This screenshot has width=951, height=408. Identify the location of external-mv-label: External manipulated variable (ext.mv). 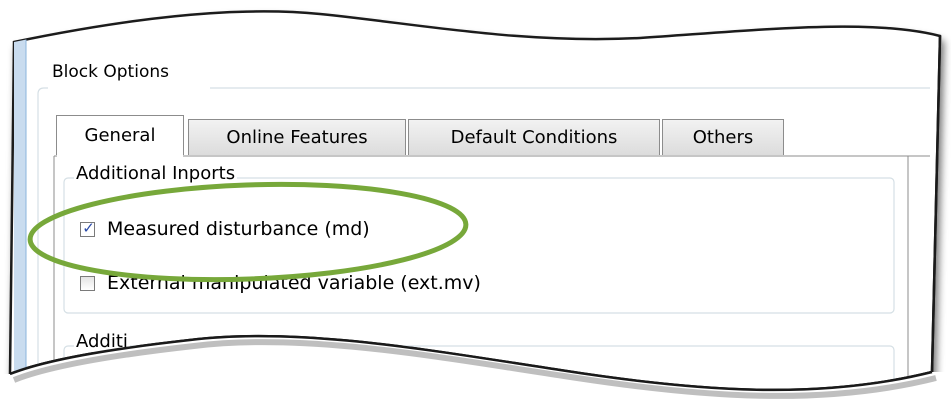
(294, 283).